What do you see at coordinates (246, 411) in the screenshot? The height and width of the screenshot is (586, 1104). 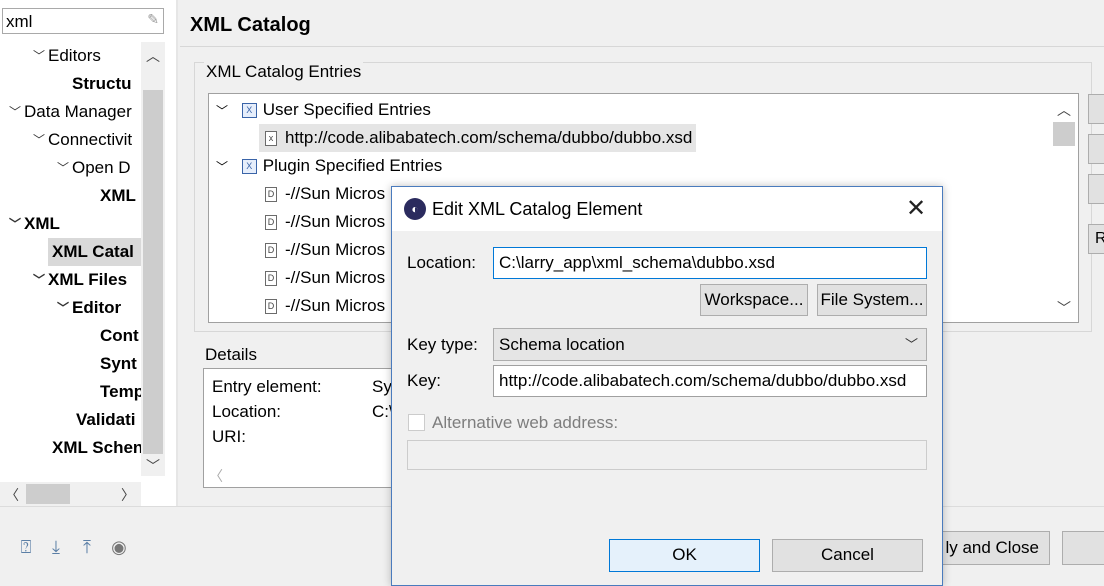 I see `detail-key-location: Location:` at bounding box center [246, 411].